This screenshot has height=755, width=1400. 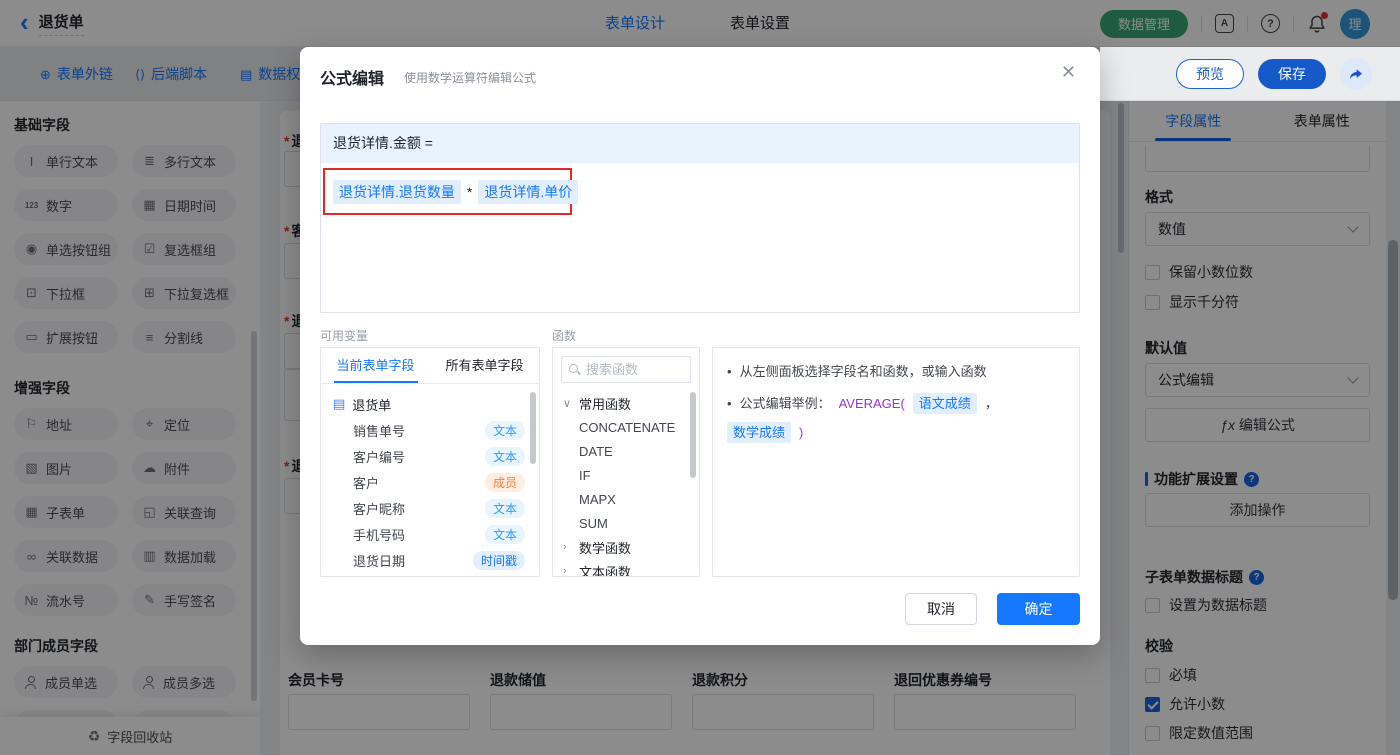 I want to click on share-button, so click(x=1356, y=74).